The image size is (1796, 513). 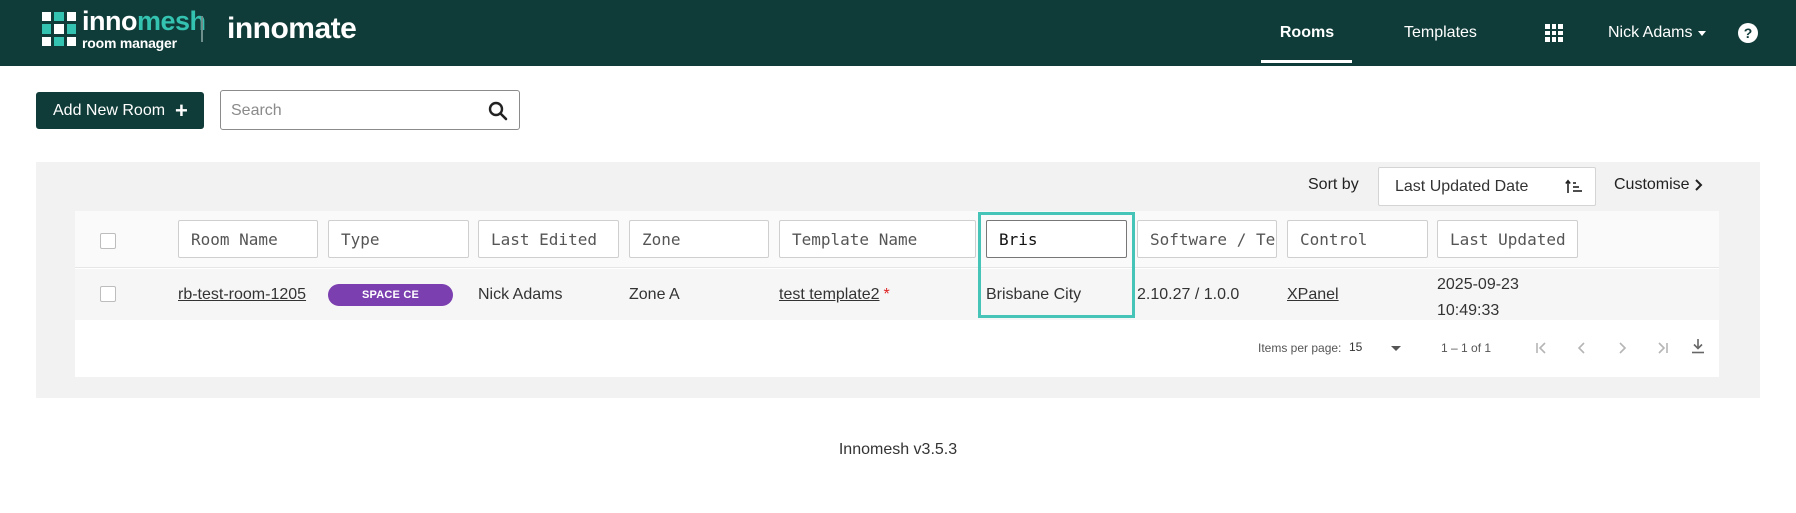 What do you see at coordinates (351, 111) in the screenshot?
I see `search-input` at bounding box center [351, 111].